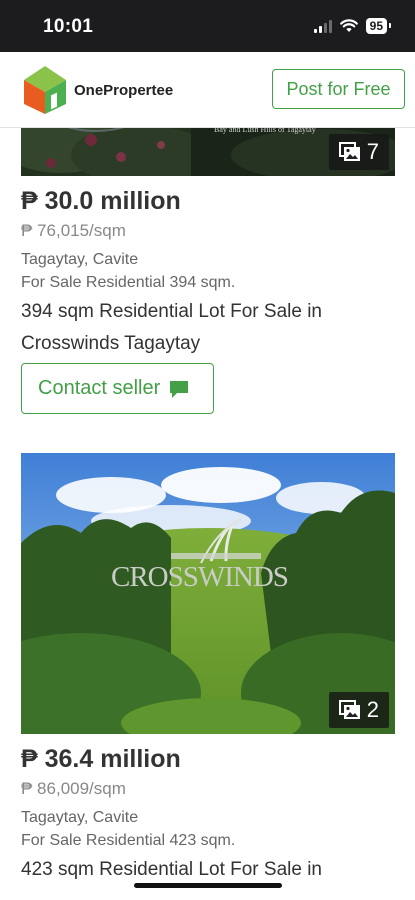 The width and height of the screenshot is (415, 900). I want to click on listing-price-per-sqm: ₱ 76,015/sqm, so click(73, 230).